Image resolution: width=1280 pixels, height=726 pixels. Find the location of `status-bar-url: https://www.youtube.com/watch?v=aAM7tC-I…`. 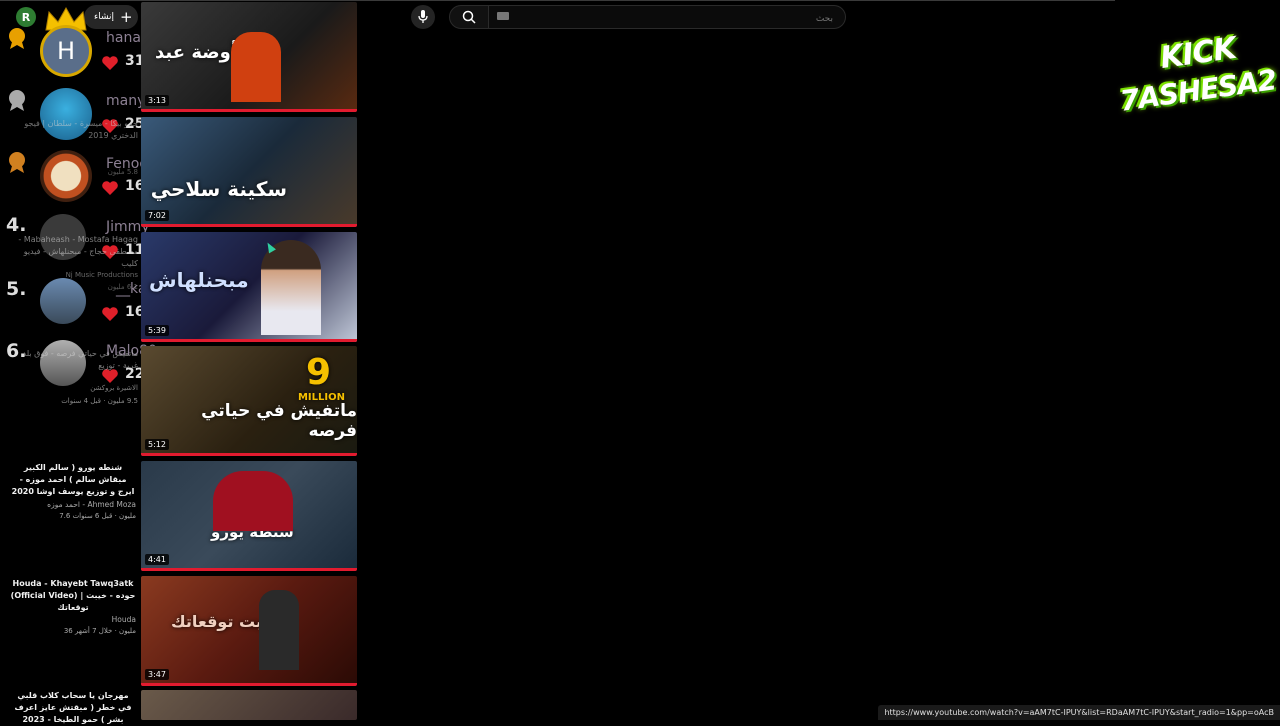

status-bar-url: https://www.youtube.com/watch?v=aAM7tC-I… is located at coordinates (1079, 712).